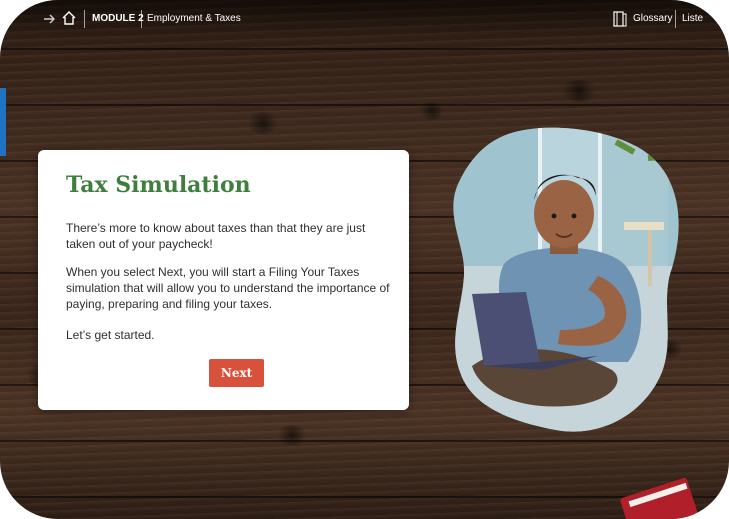 The width and height of the screenshot is (729, 519). I want to click on book-decoration, so click(659, 498).